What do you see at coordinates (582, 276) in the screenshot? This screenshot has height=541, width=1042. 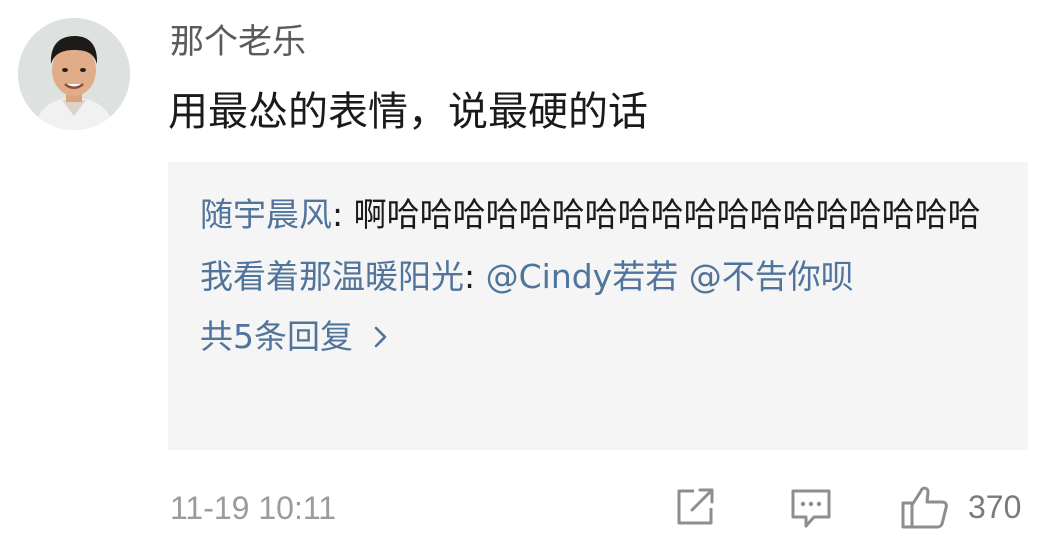 I see `mention-link: @Cindy若若` at bounding box center [582, 276].